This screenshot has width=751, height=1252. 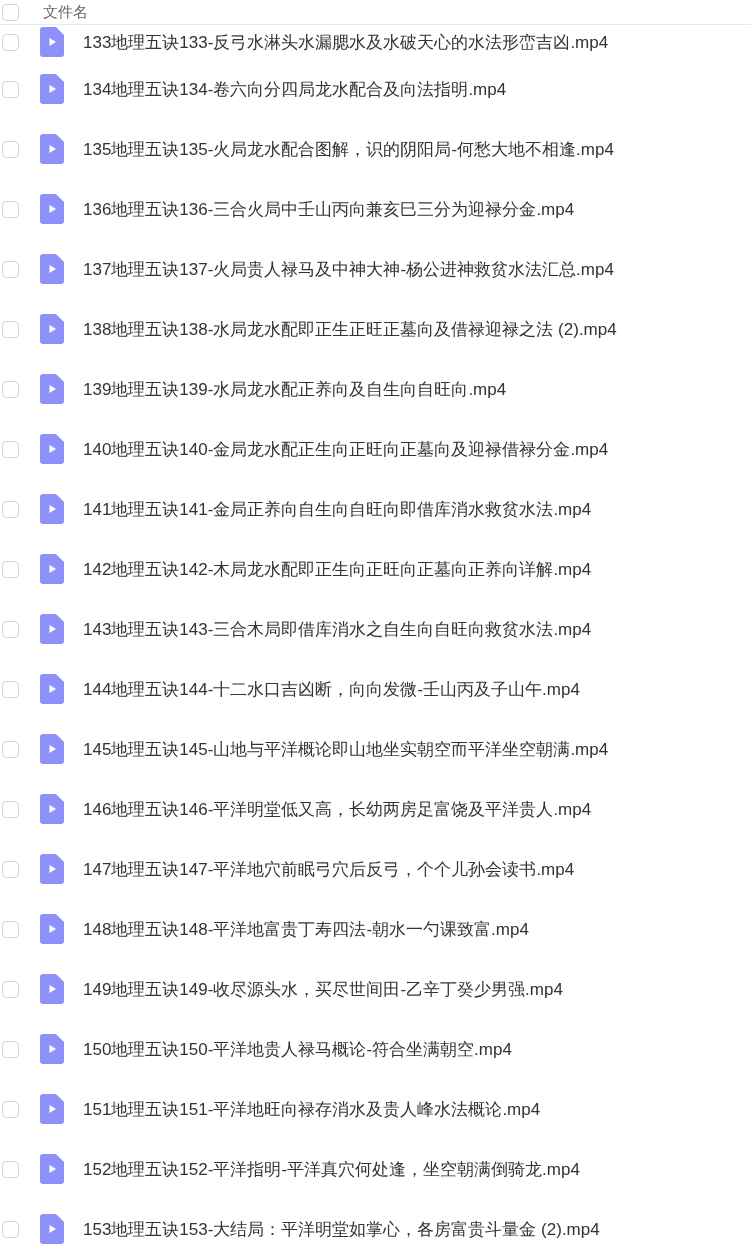 What do you see at coordinates (306, 929) in the screenshot?
I see `file-name: 148地理五诀148-平洋地富贵丁寿四法-朝水一勺课致富.mp4` at bounding box center [306, 929].